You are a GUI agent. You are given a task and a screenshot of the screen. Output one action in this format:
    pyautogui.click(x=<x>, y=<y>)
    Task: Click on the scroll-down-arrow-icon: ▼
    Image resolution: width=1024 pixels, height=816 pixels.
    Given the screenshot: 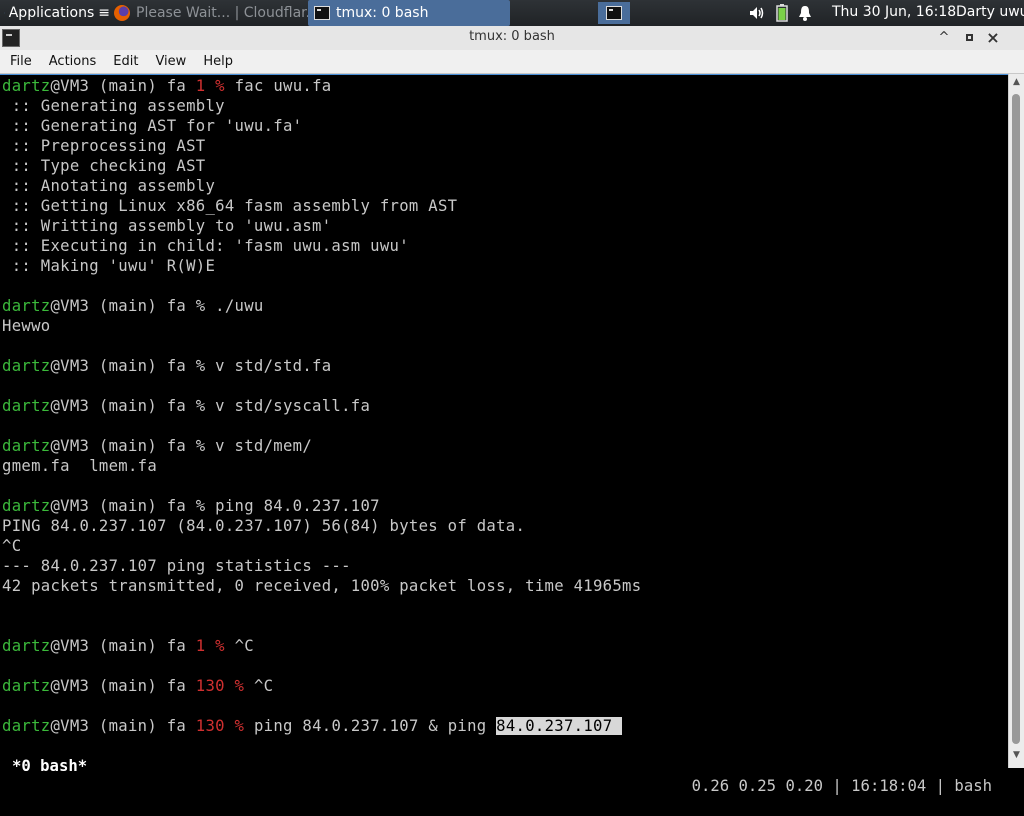 What is the action you would take?
    pyautogui.click(x=1016, y=755)
    